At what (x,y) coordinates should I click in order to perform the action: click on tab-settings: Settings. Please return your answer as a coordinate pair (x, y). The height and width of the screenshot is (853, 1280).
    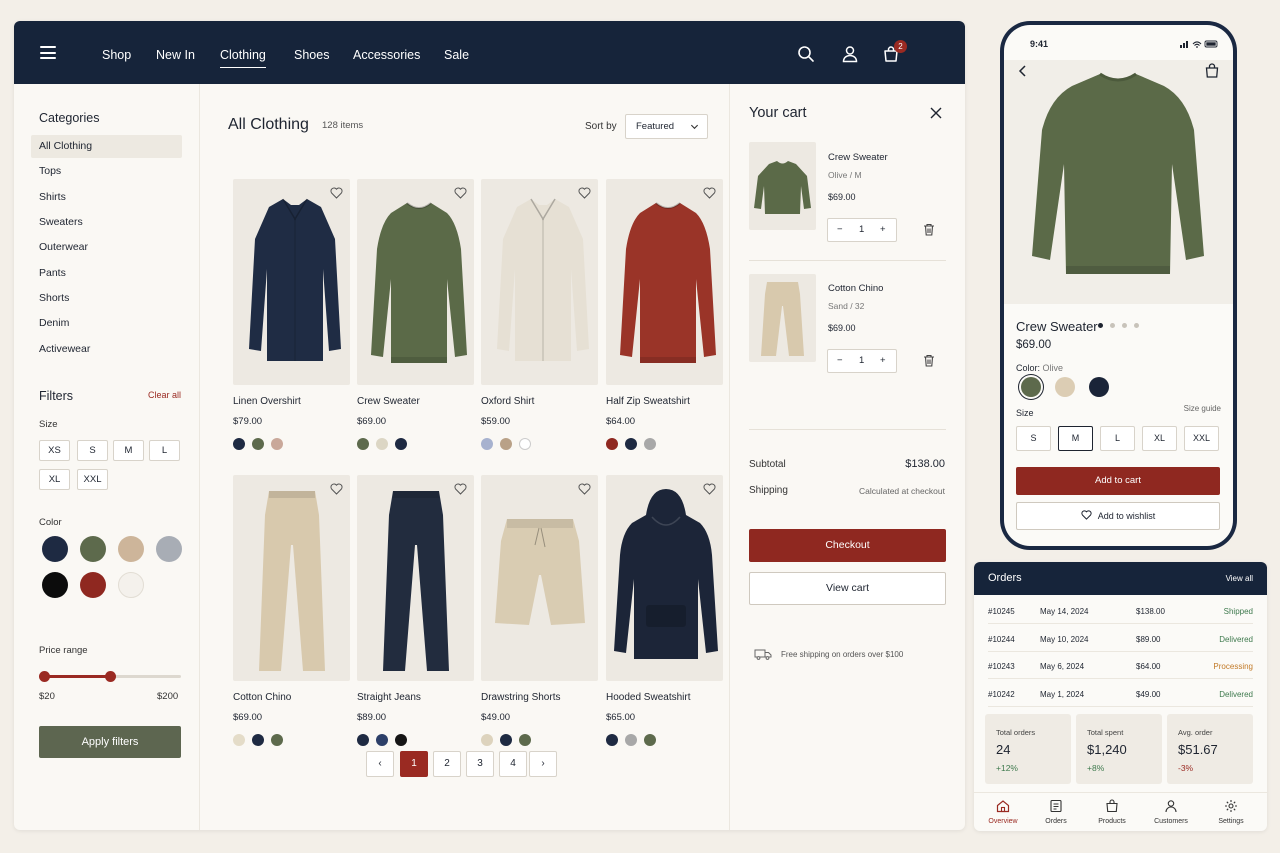
    Looking at the image, I should click on (1231, 812).